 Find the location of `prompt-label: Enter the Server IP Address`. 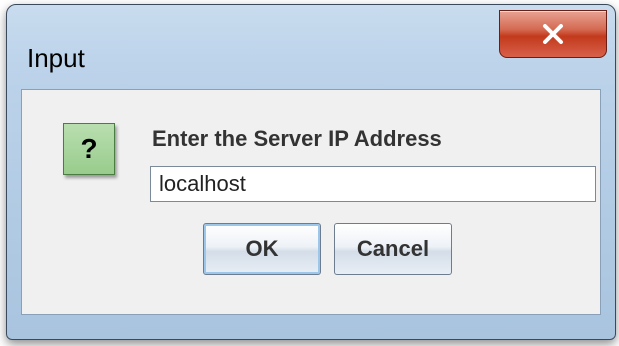

prompt-label: Enter the Server IP Address is located at coordinates (297, 138).